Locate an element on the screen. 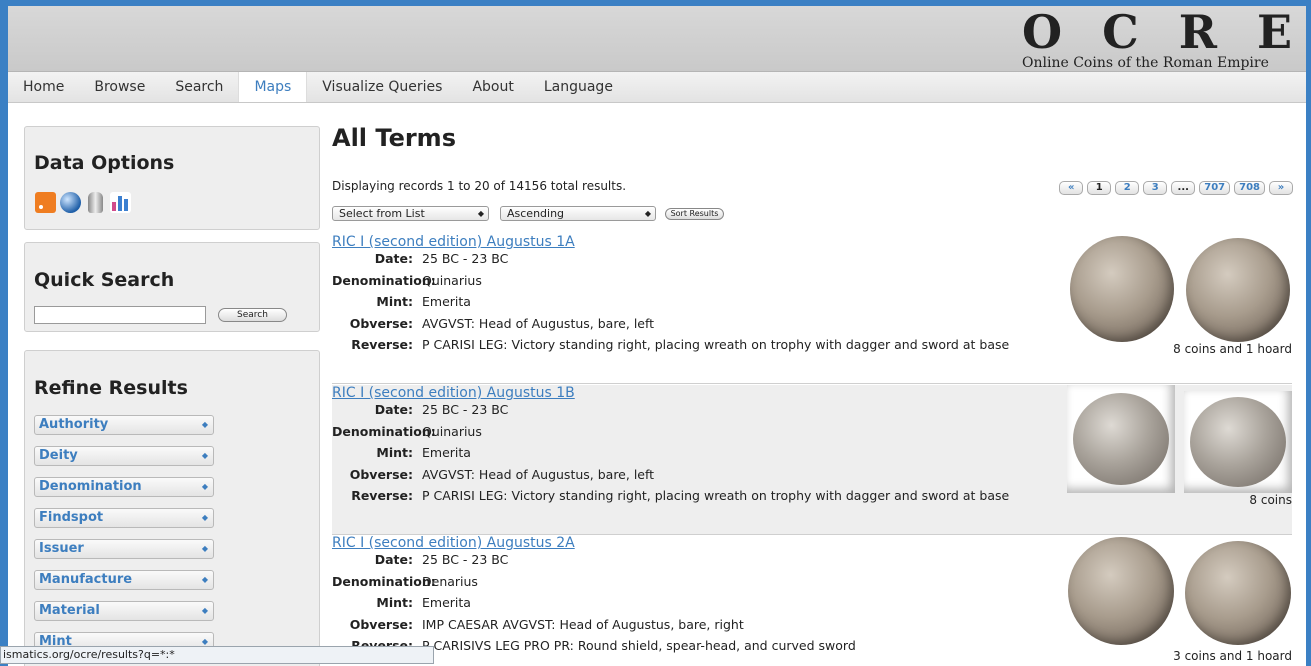 This screenshot has height=666, width=1311. quick-search-button: Search is located at coordinates (252, 315).